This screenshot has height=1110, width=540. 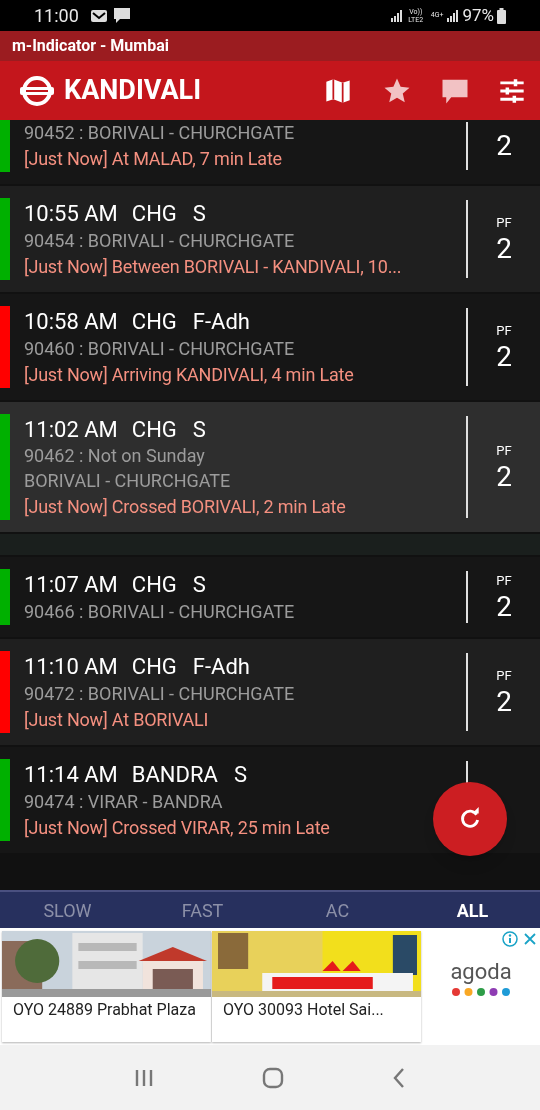 I want to click on hotel-ad-card: OYO 24889 Prabhat Plaza, so click(x=106, y=986).